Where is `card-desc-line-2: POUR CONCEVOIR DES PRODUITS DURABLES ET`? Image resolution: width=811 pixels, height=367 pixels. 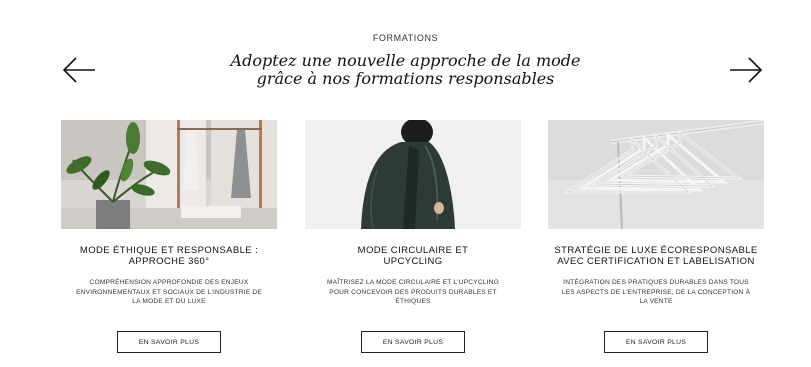
card-desc-line-2: POUR CONCEVOIR DES PRODUITS DURABLES ET is located at coordinates (413, 292).